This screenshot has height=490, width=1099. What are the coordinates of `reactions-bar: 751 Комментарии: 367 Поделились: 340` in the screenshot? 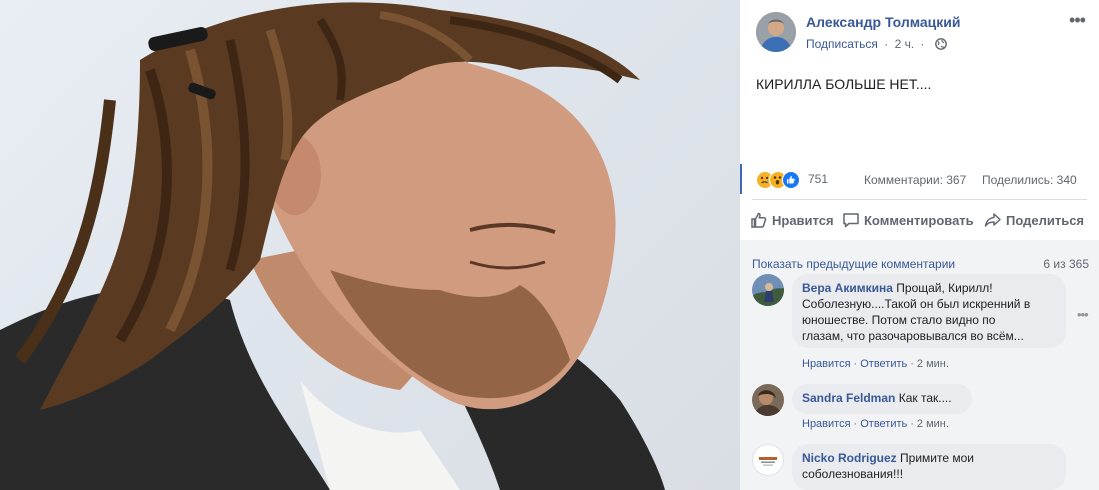 It's located at (919, 180).